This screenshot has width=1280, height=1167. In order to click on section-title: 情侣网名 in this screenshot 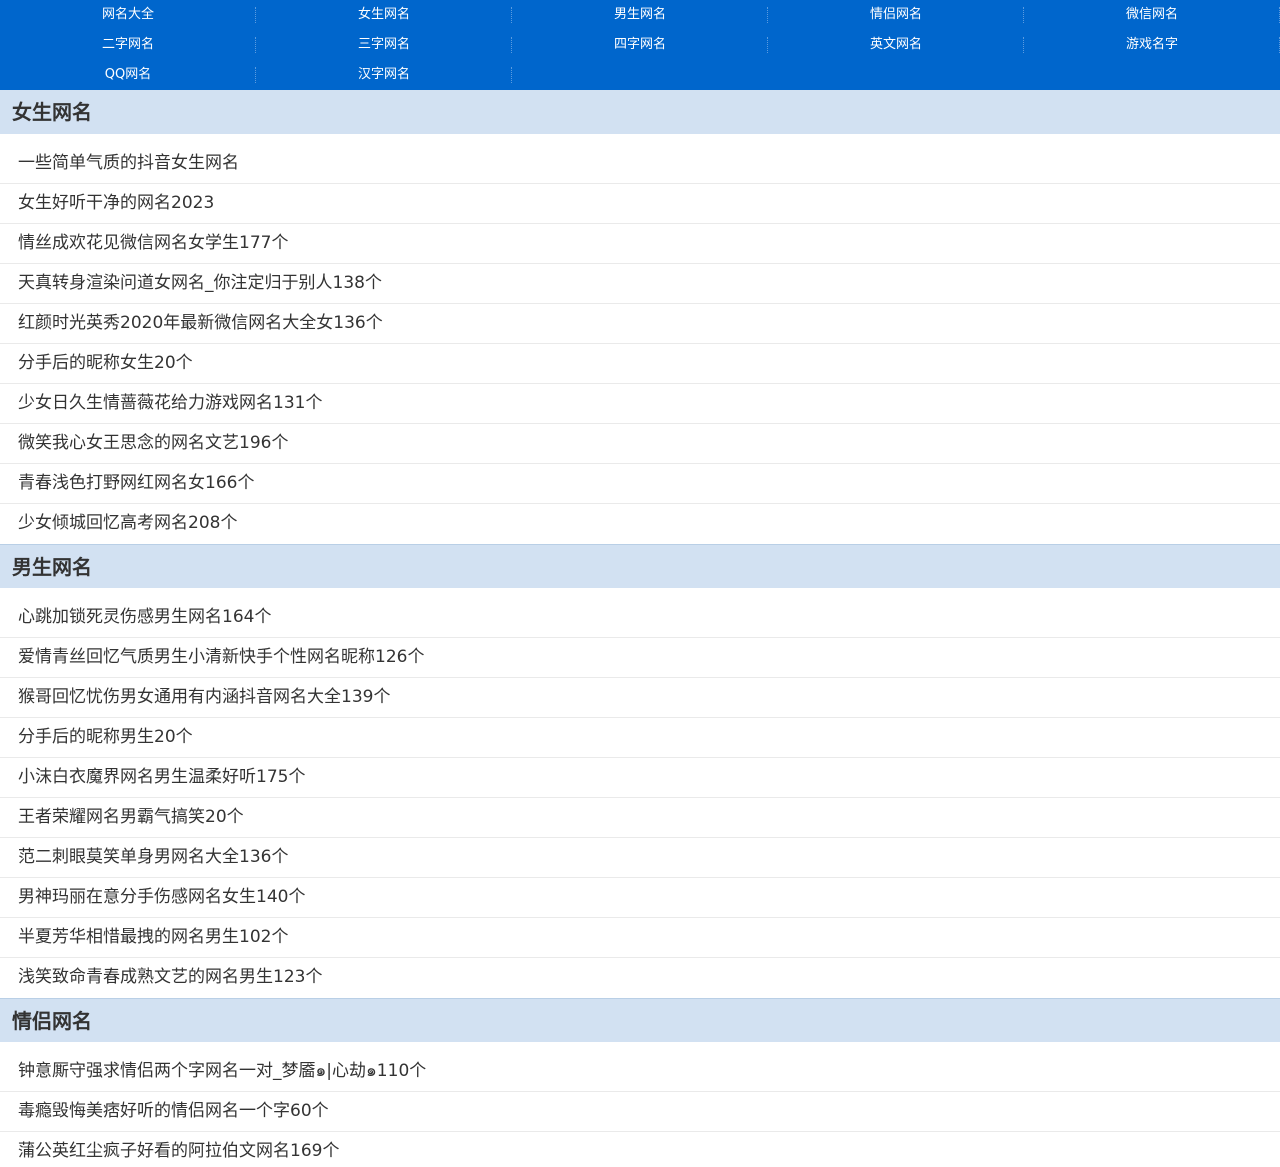, I will do `click(640, 1020)`.